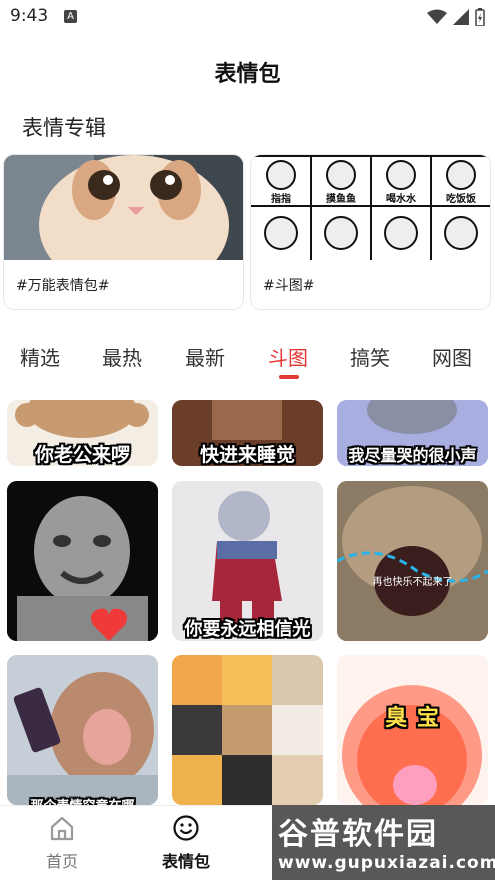 Image resolution: width=495 pixels, height=881 pixels. What do you see at coordinates (247, 17) in the screenshot?
I see `status-bar: 9:43 A` at bounding box center [247, 17].